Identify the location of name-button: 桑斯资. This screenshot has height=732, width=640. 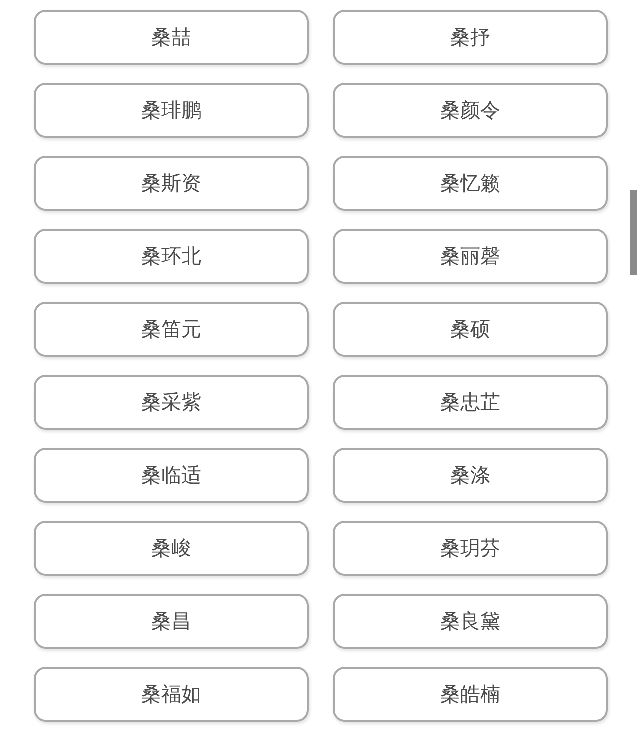
(171, 183).